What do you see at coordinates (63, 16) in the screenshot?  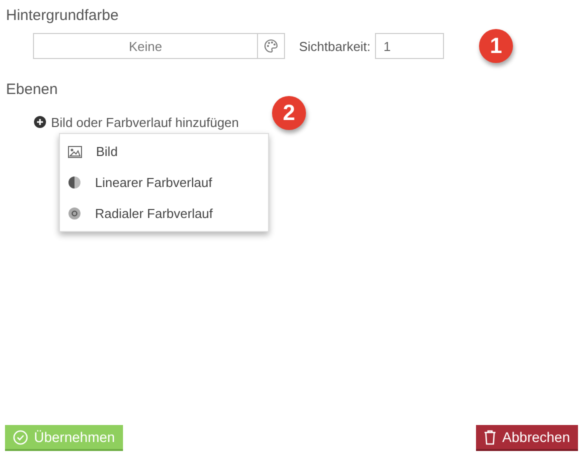 I see `section-title: Hintergrundfarbe` at bounding box center [63, 16].